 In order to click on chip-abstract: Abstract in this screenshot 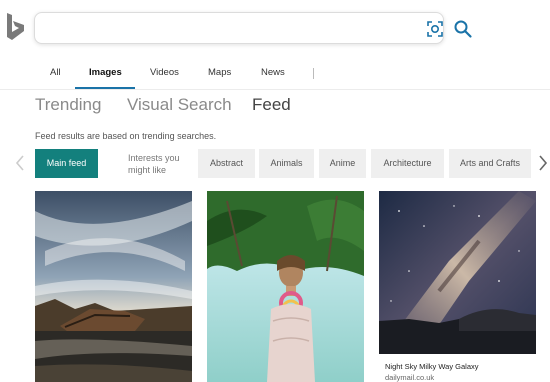, I will do `click(226, 163)`.